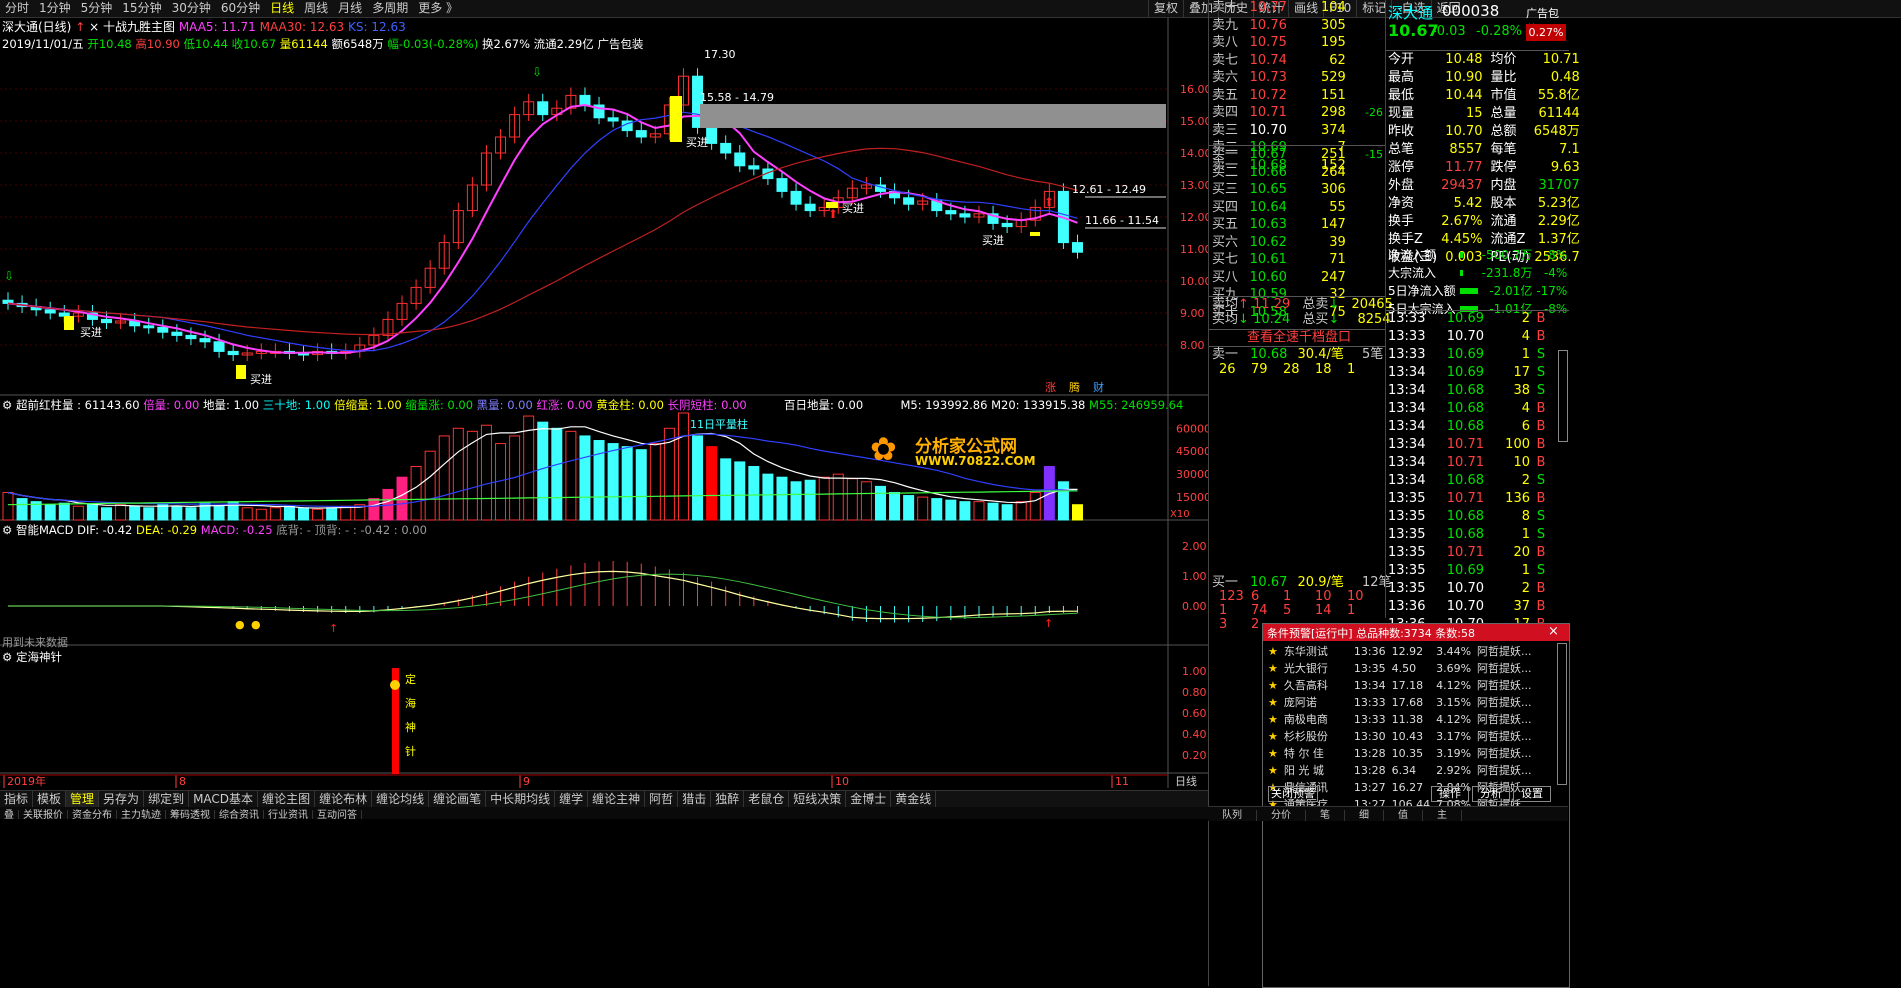 The width and height of the screenshot is (1901, 988). I want to click on order-row: 卖八 10.75 195, so click(1297, 43).